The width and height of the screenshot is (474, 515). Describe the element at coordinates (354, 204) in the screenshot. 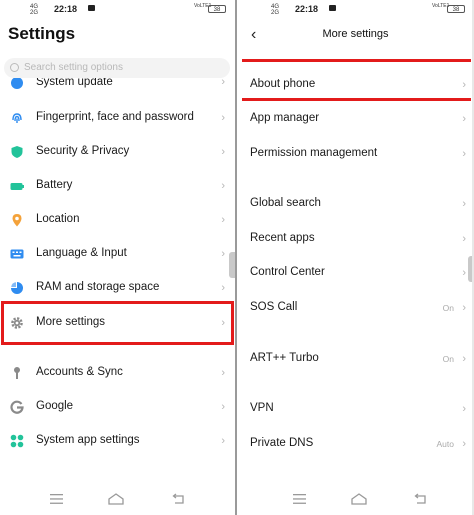

I see `settings-item-global-search: Global search ›` at that location.